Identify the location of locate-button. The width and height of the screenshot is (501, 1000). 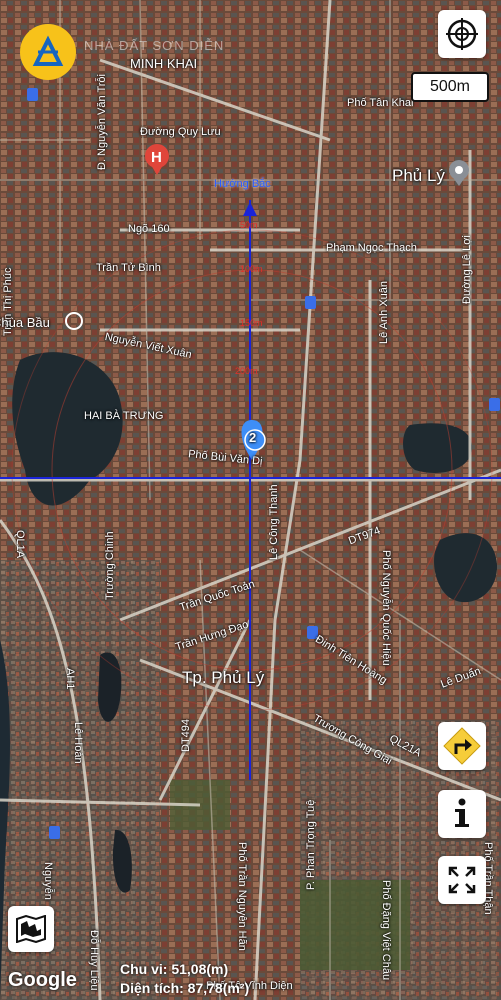
(462, 34).